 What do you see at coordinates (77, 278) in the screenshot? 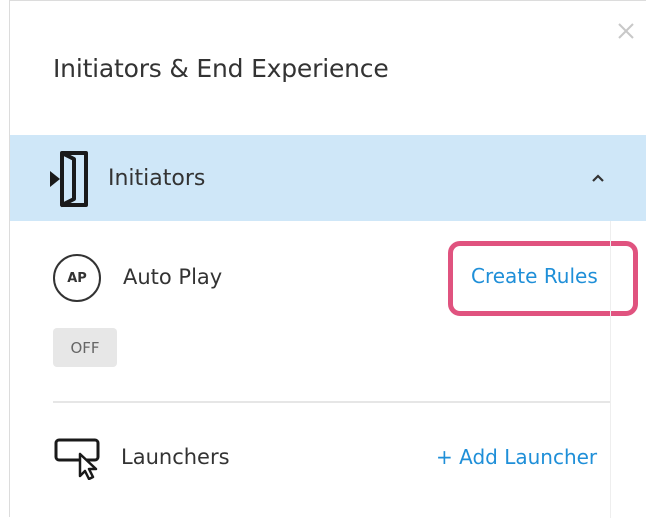
I see `auto-play-badge: AP` at bounding box center [77, 278].